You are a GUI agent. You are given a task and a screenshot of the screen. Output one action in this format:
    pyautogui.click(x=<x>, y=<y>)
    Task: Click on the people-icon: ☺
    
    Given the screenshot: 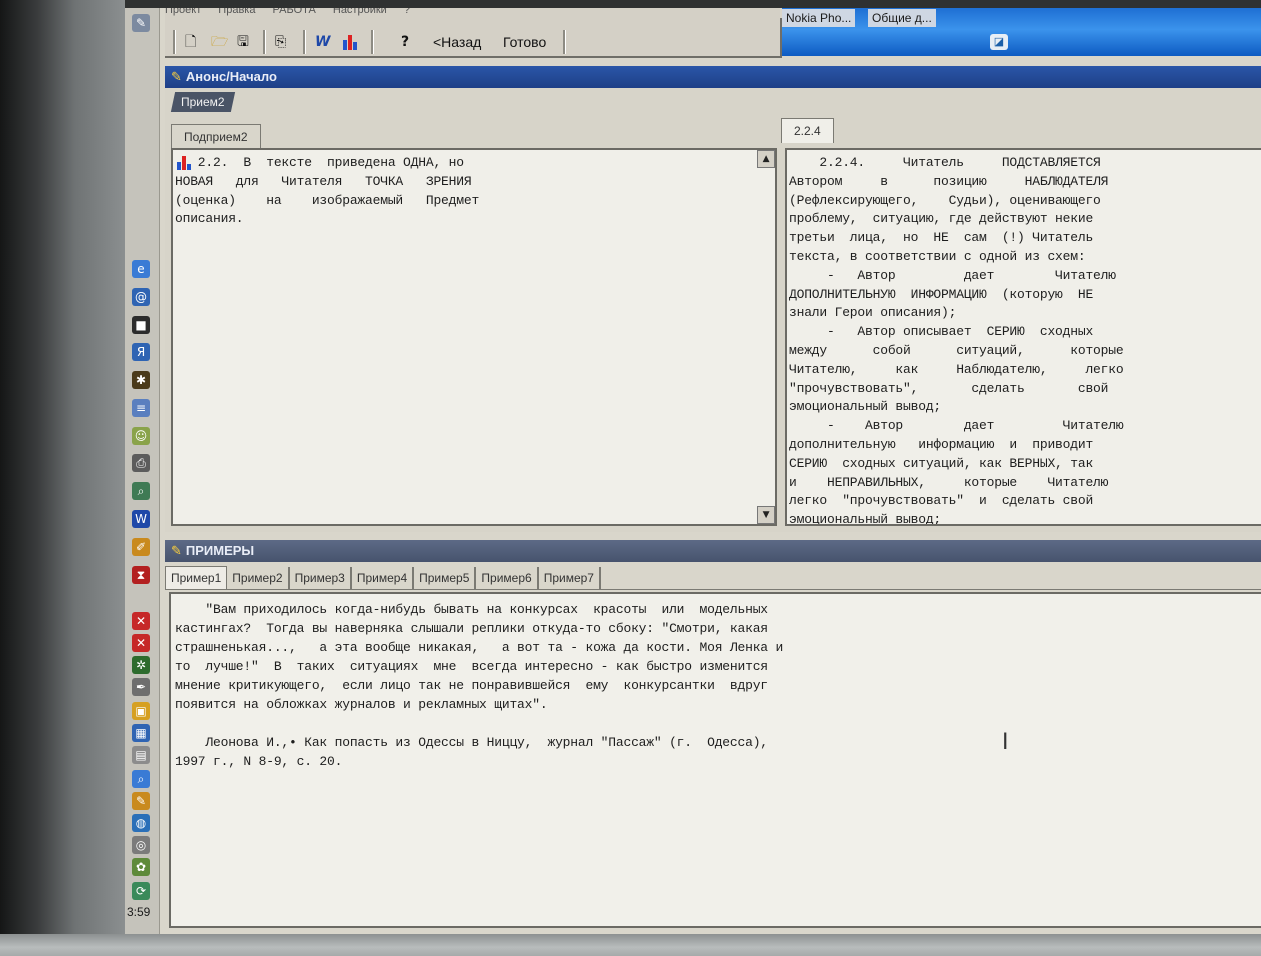 What is the action you would take?
    pyautogui.click(x=141, y=436)
    